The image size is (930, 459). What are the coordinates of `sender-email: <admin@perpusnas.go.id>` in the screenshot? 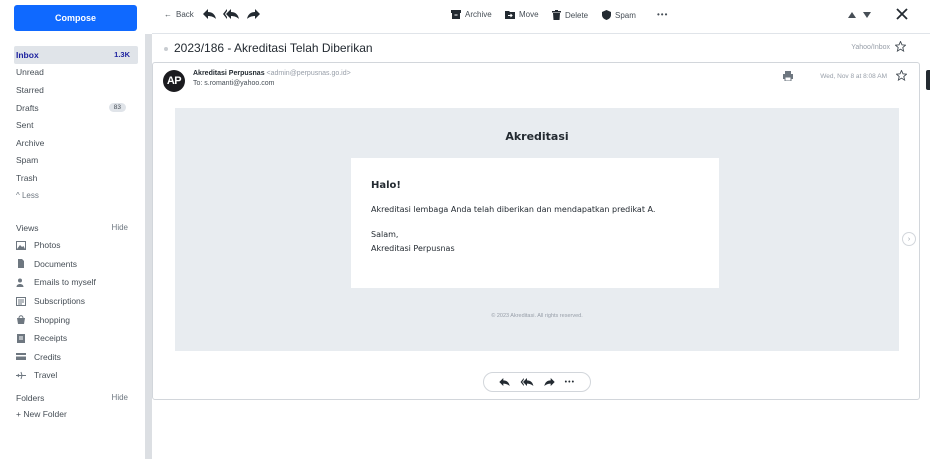 It's located at (308, 73).